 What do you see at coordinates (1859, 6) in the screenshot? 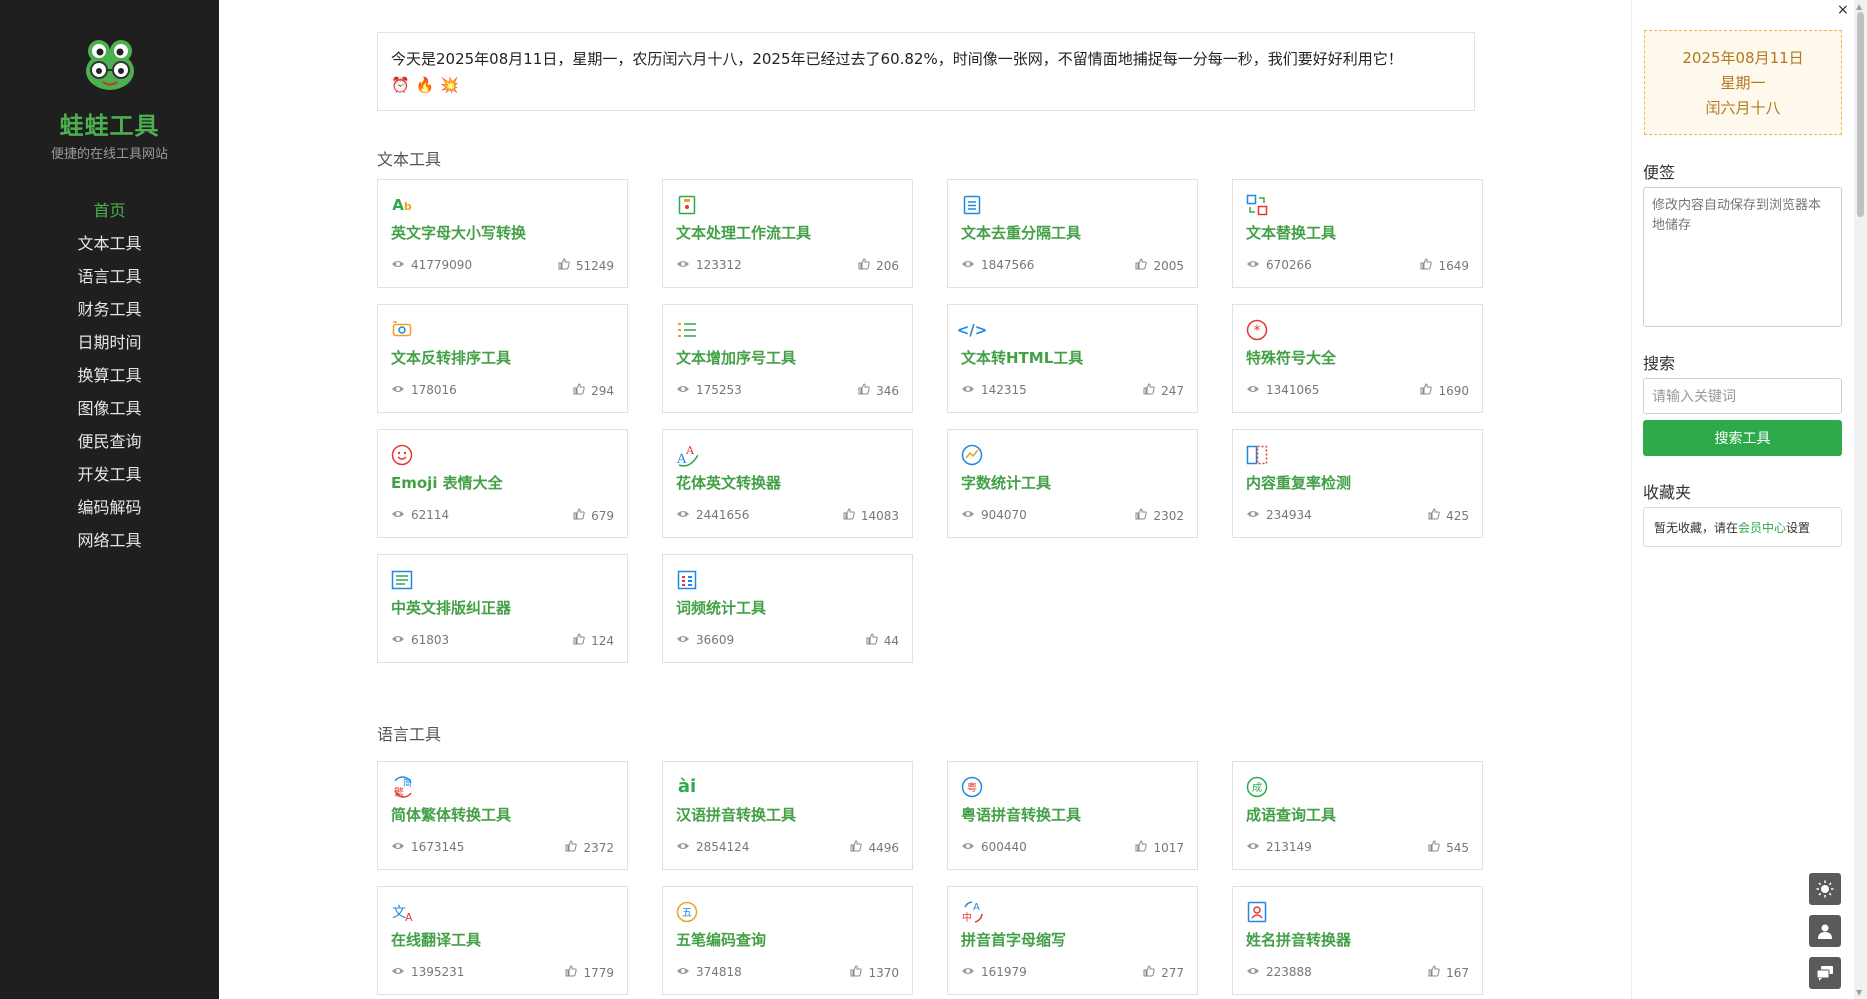
I see `scroll-up-icon: ▲` at bounding box center [1859, 6].